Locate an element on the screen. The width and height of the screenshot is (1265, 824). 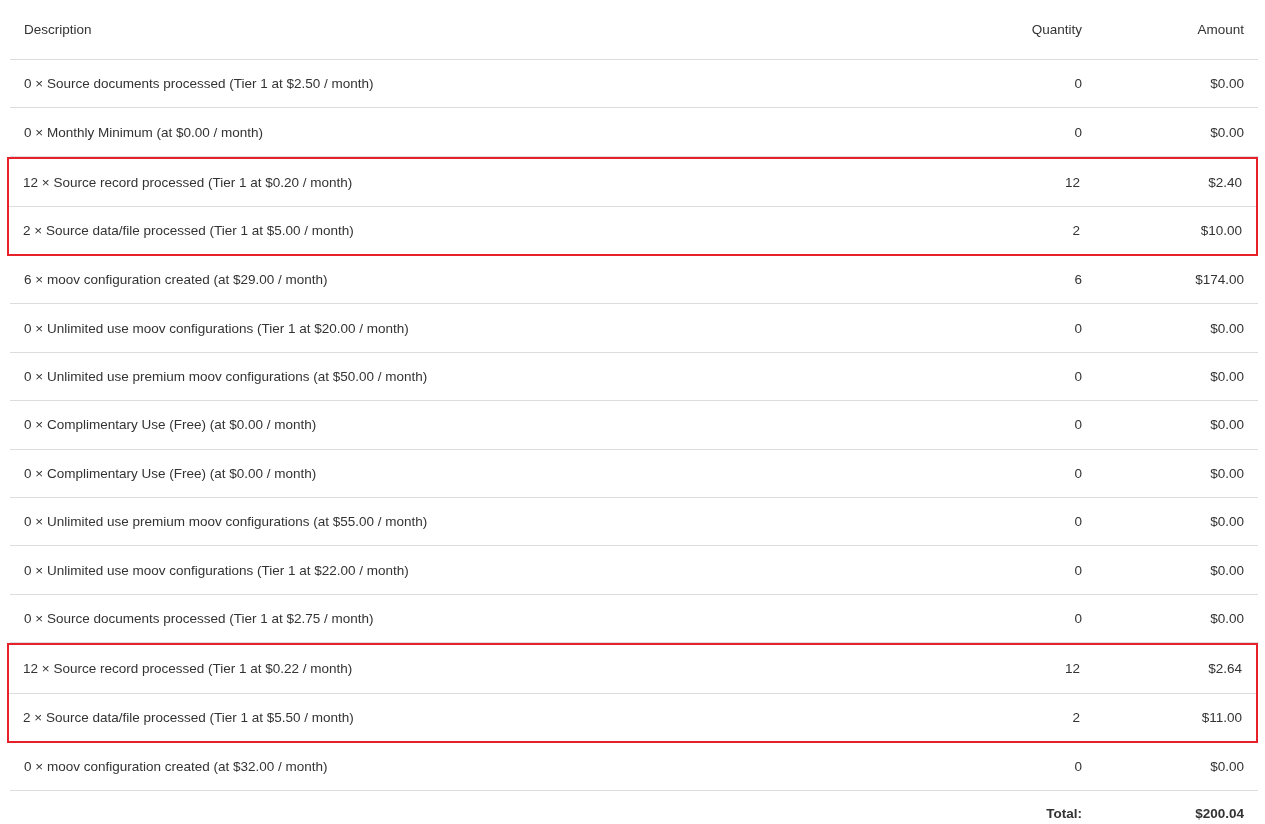
description-cell-text: 0 × Unlimited use moov configurations (Tier 1 at $22.00 / month) is located at coordinates (216, 570).